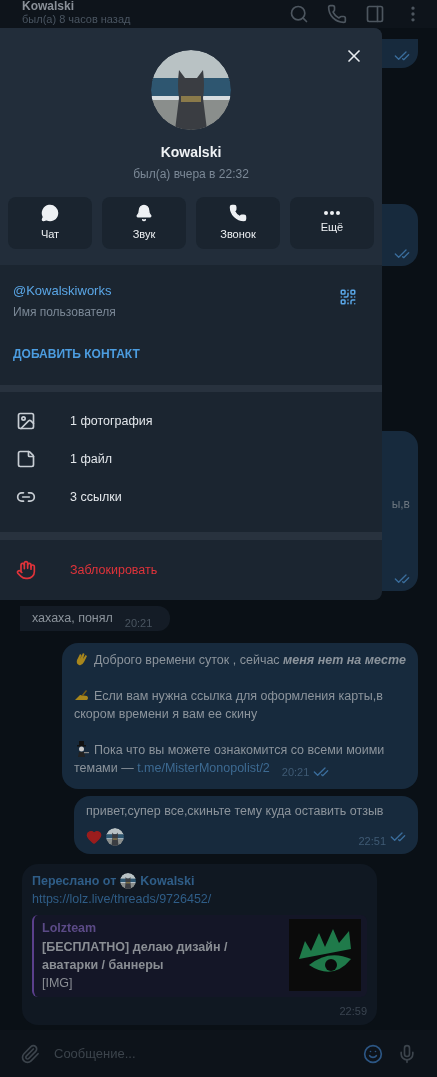  Describe the element at coordinates (332, 212) in the screenshot. I see `more-icon` at that location.